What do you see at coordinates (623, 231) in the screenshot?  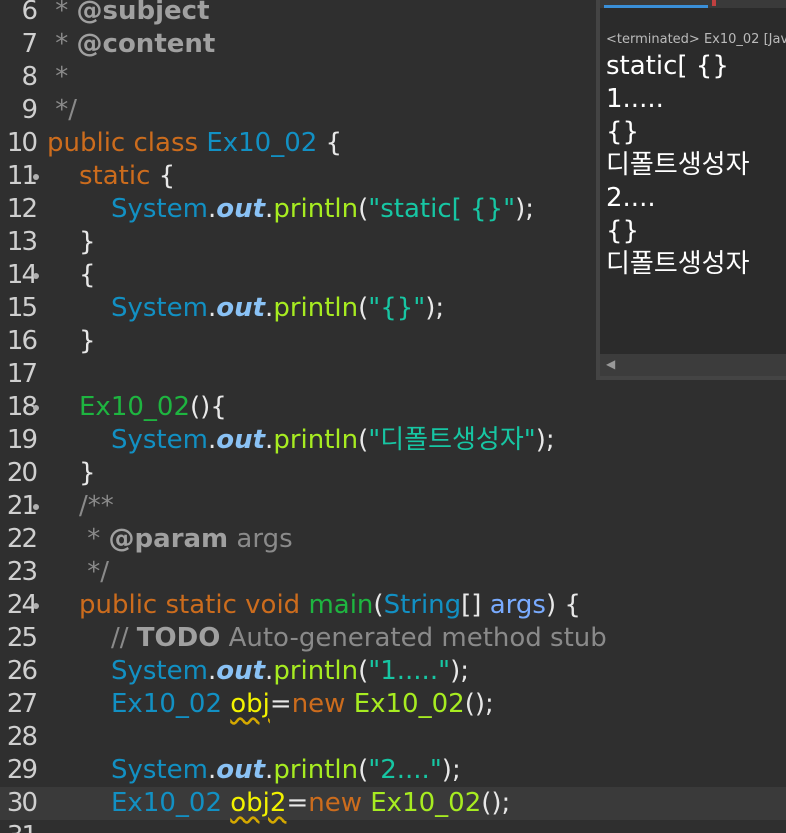 I see `console-output-line: {}` at bounding box center [623, 231].